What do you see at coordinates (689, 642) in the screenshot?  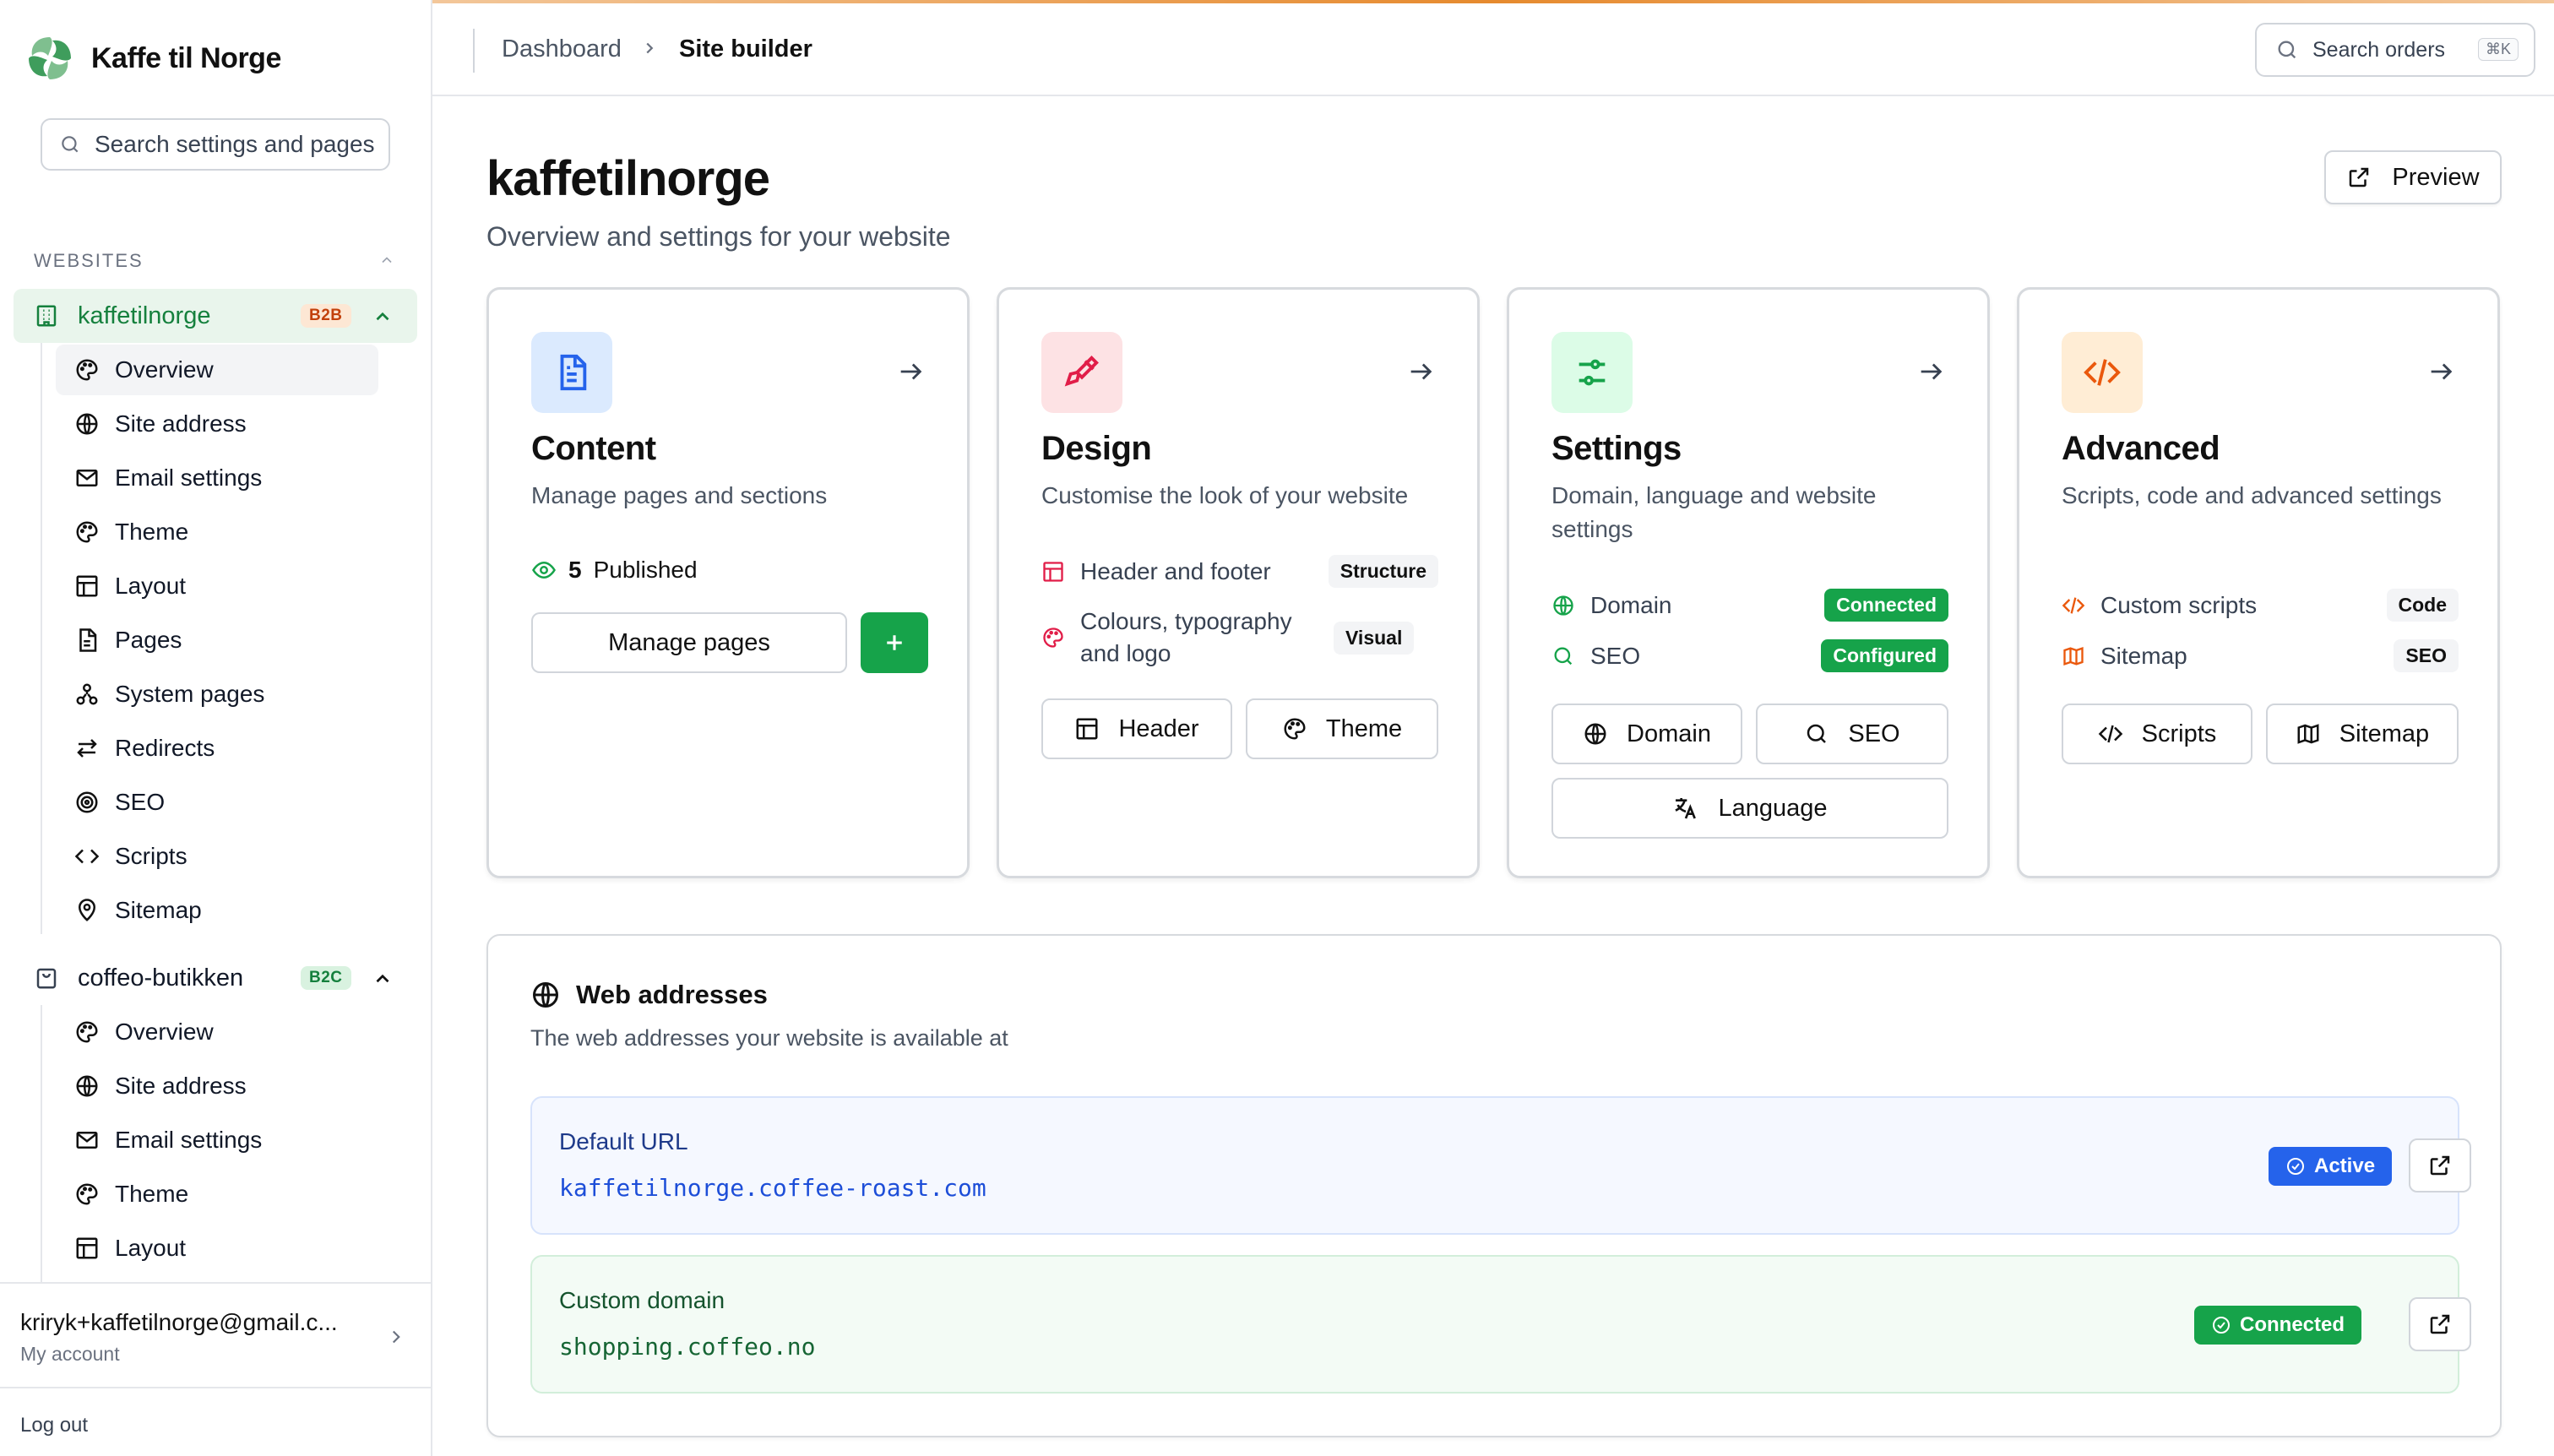 I see `manage-pages-button: Manage pages` at bounding box center [689, 642].